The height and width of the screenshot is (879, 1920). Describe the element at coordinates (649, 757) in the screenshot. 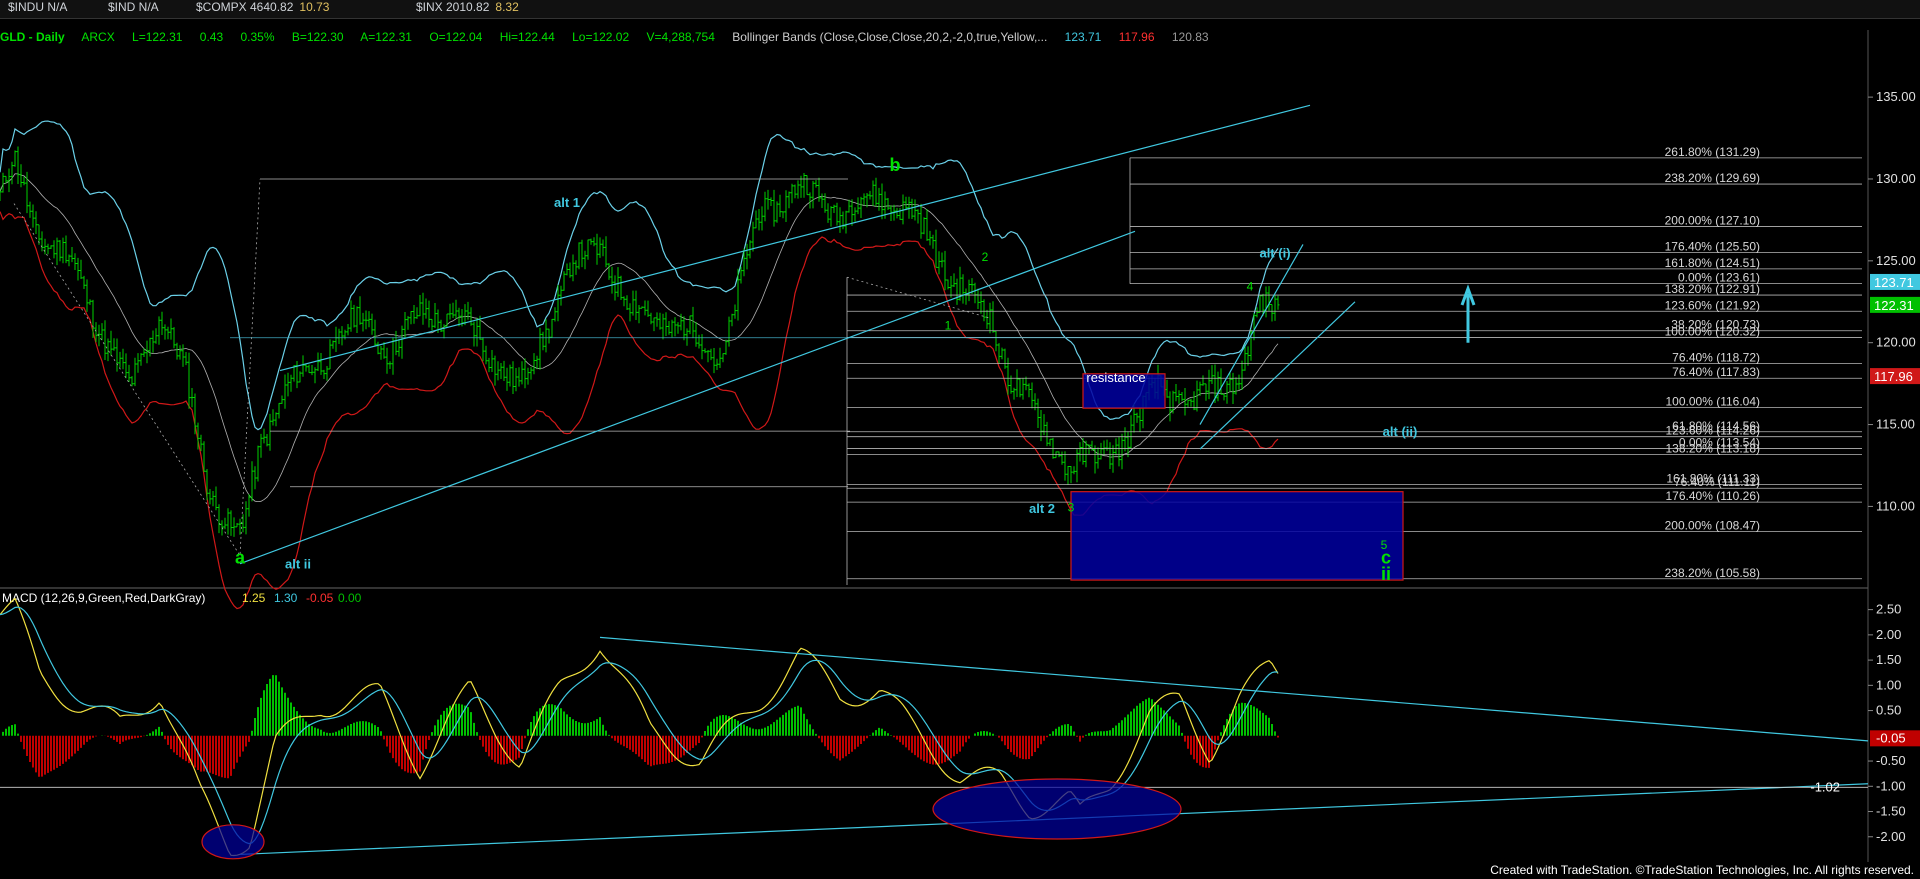

I see `macd-histogram-negative` at that location.